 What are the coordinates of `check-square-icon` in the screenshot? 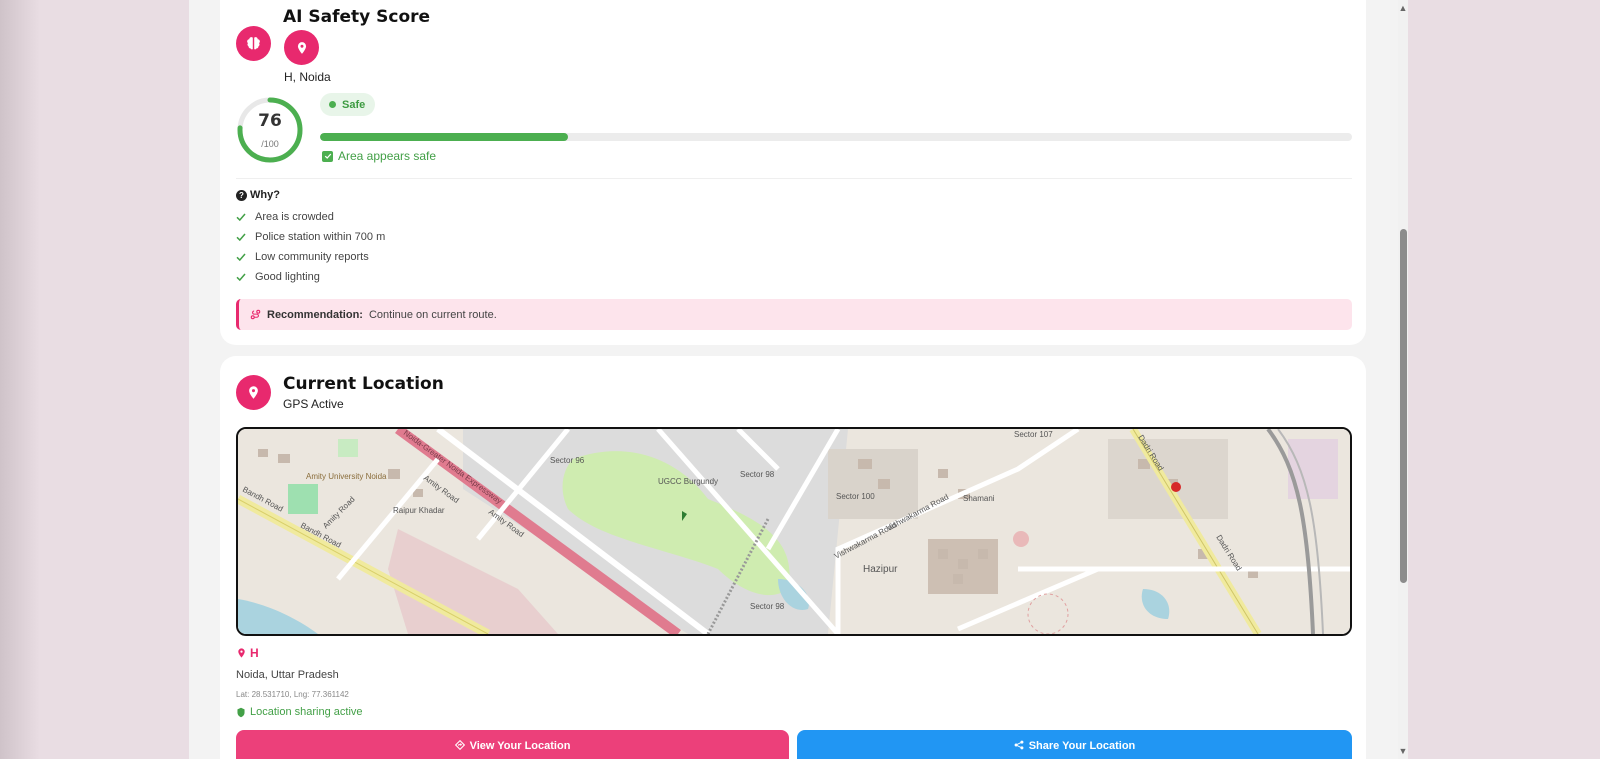 It's located at (327, 156).